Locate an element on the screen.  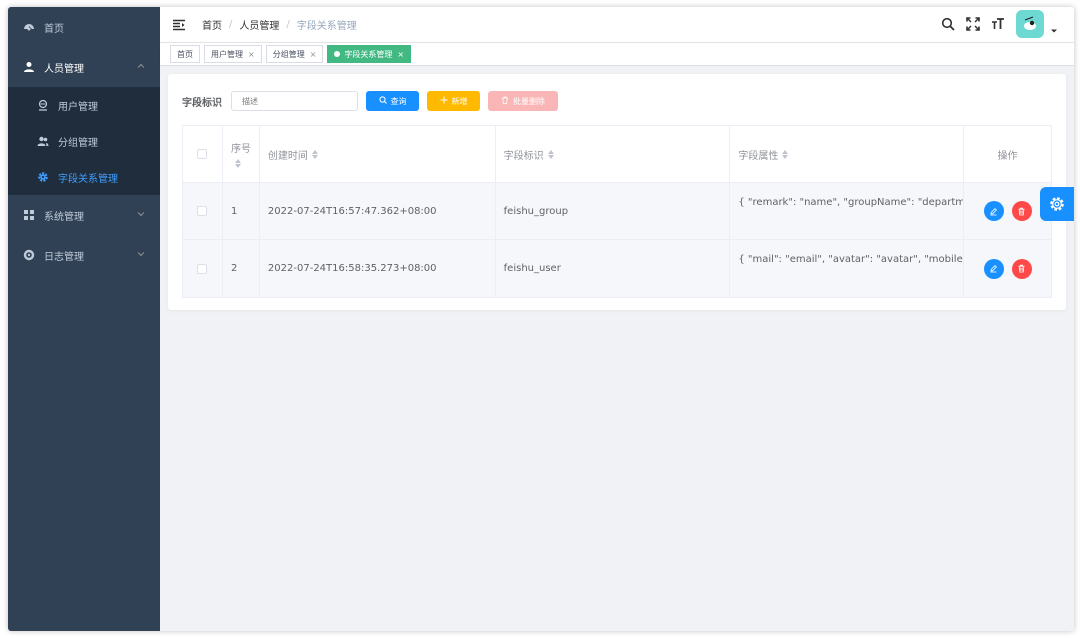
batch-delete-button: 批量删除 is located at coordinates (523, 101).